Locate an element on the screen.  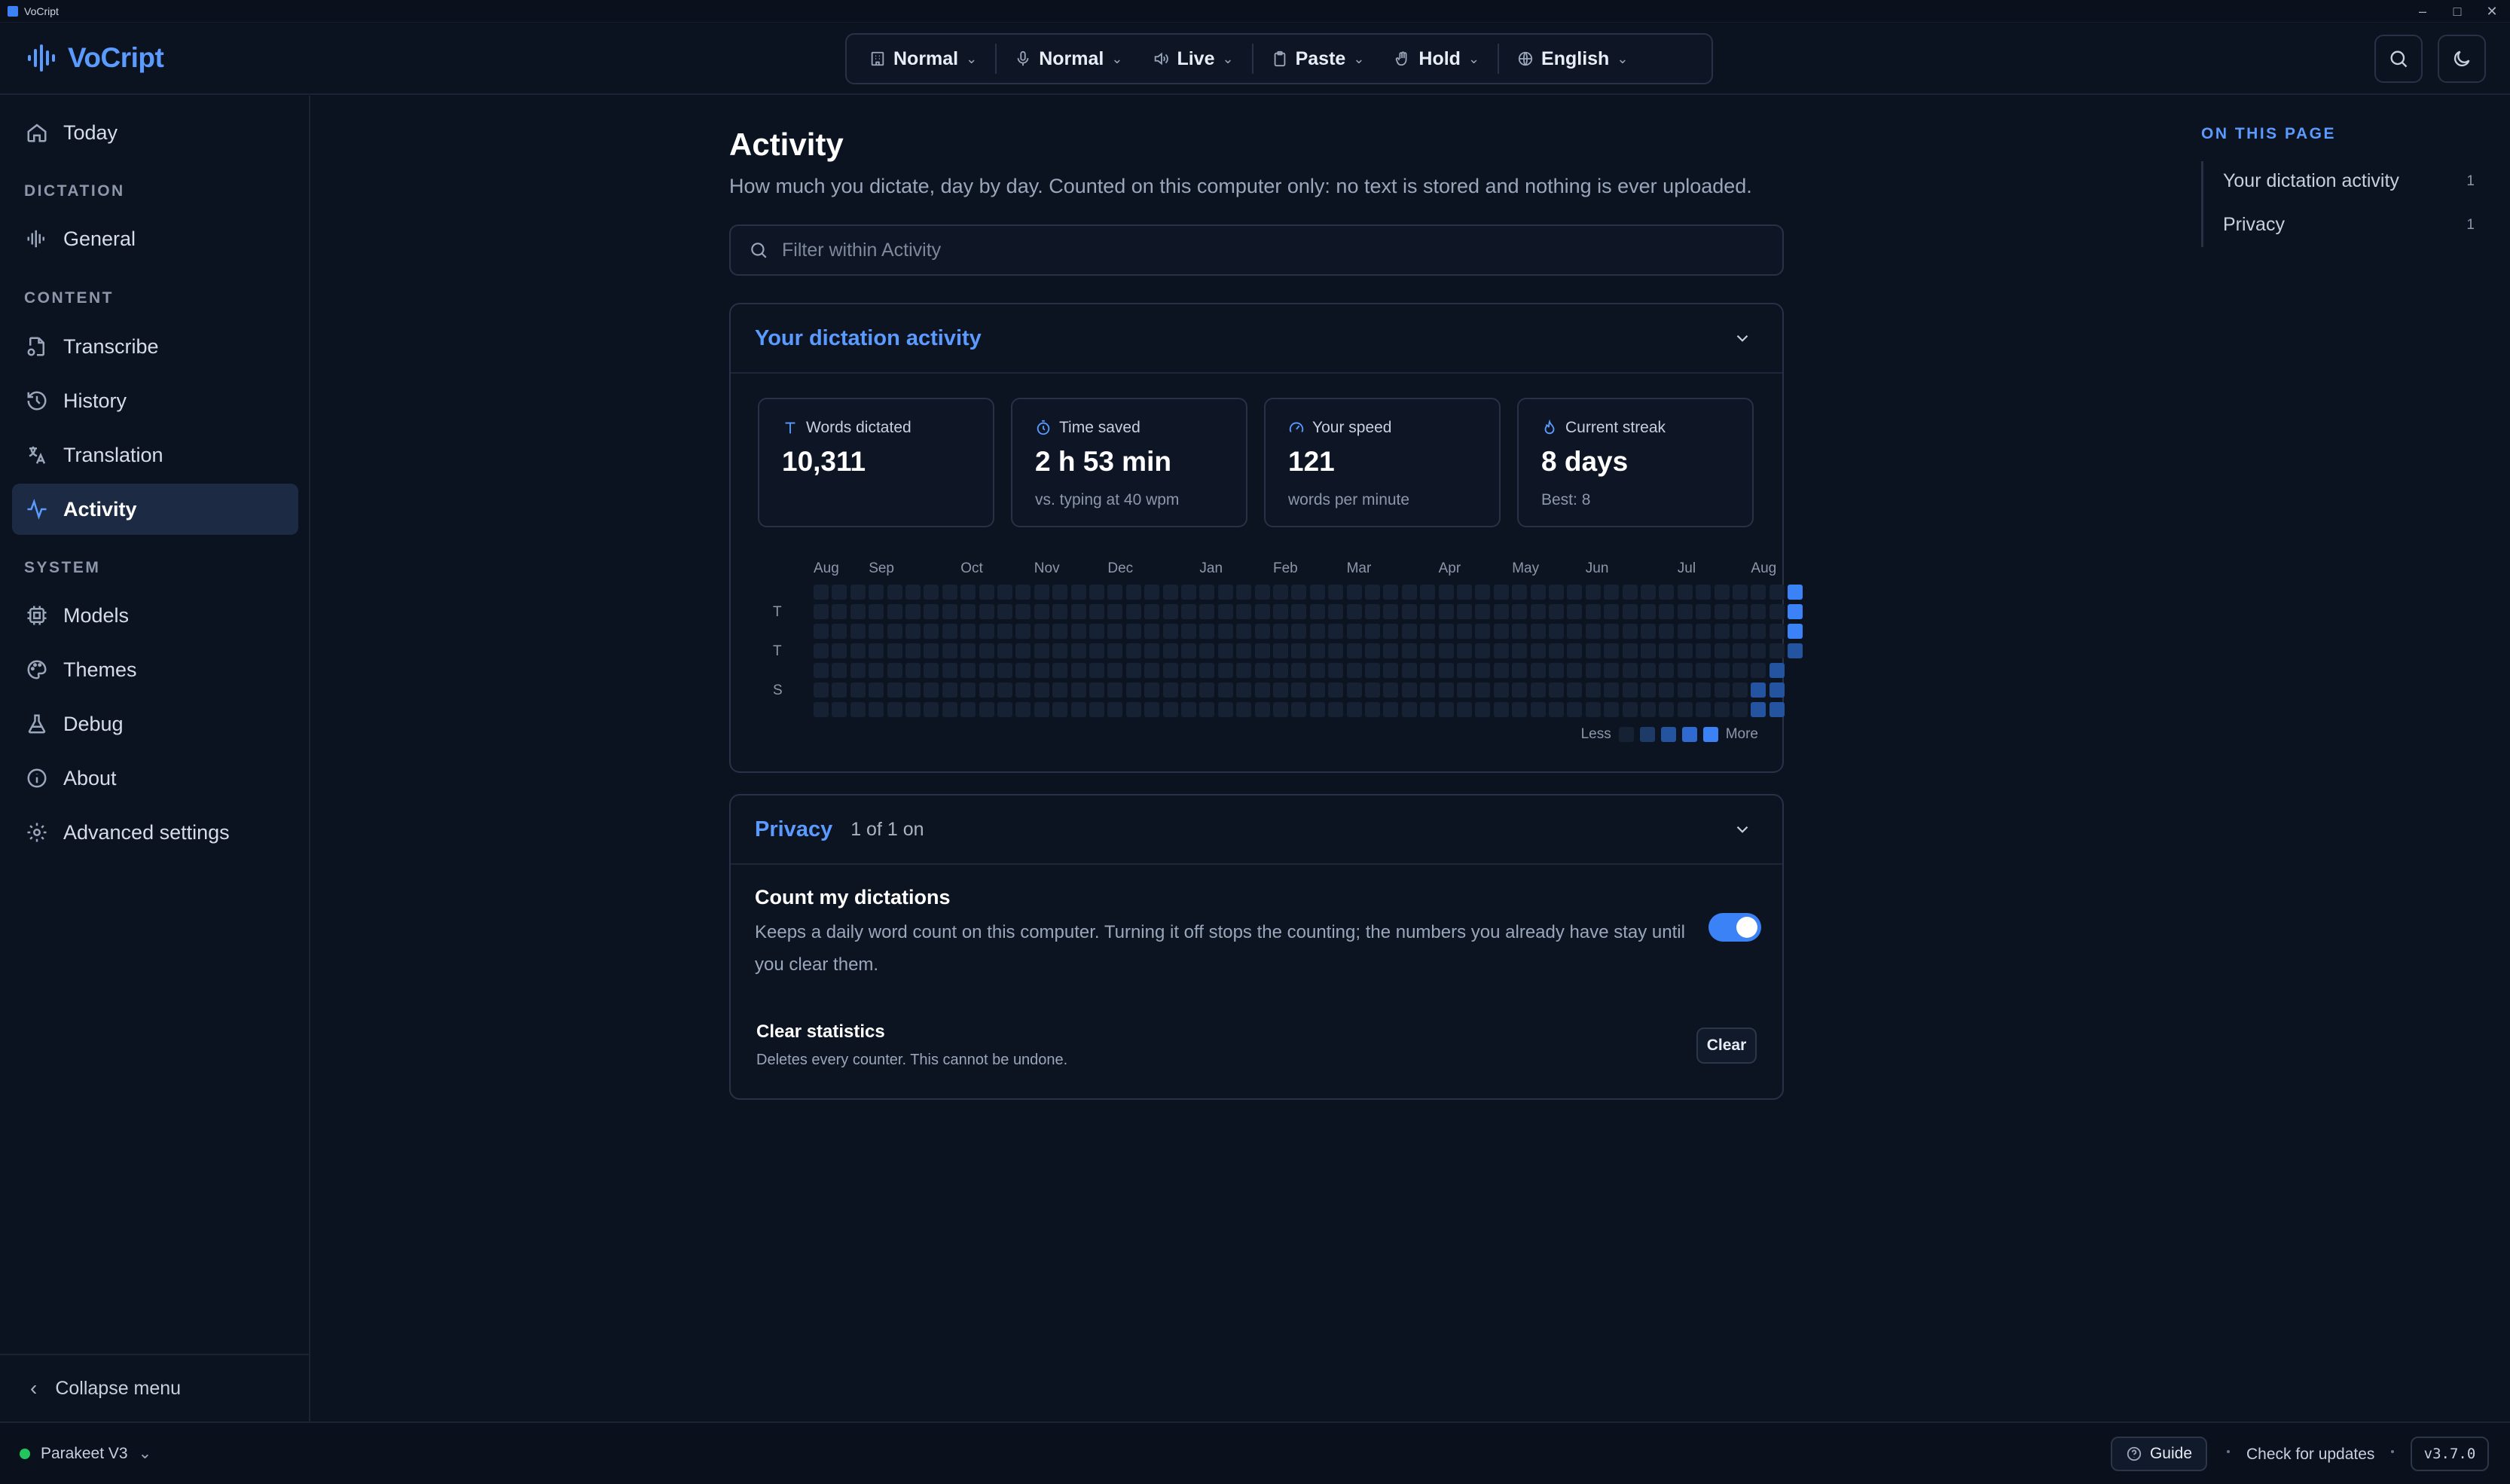
activity-card-header: Your dictation activity is located at coordinates (1256, 339).